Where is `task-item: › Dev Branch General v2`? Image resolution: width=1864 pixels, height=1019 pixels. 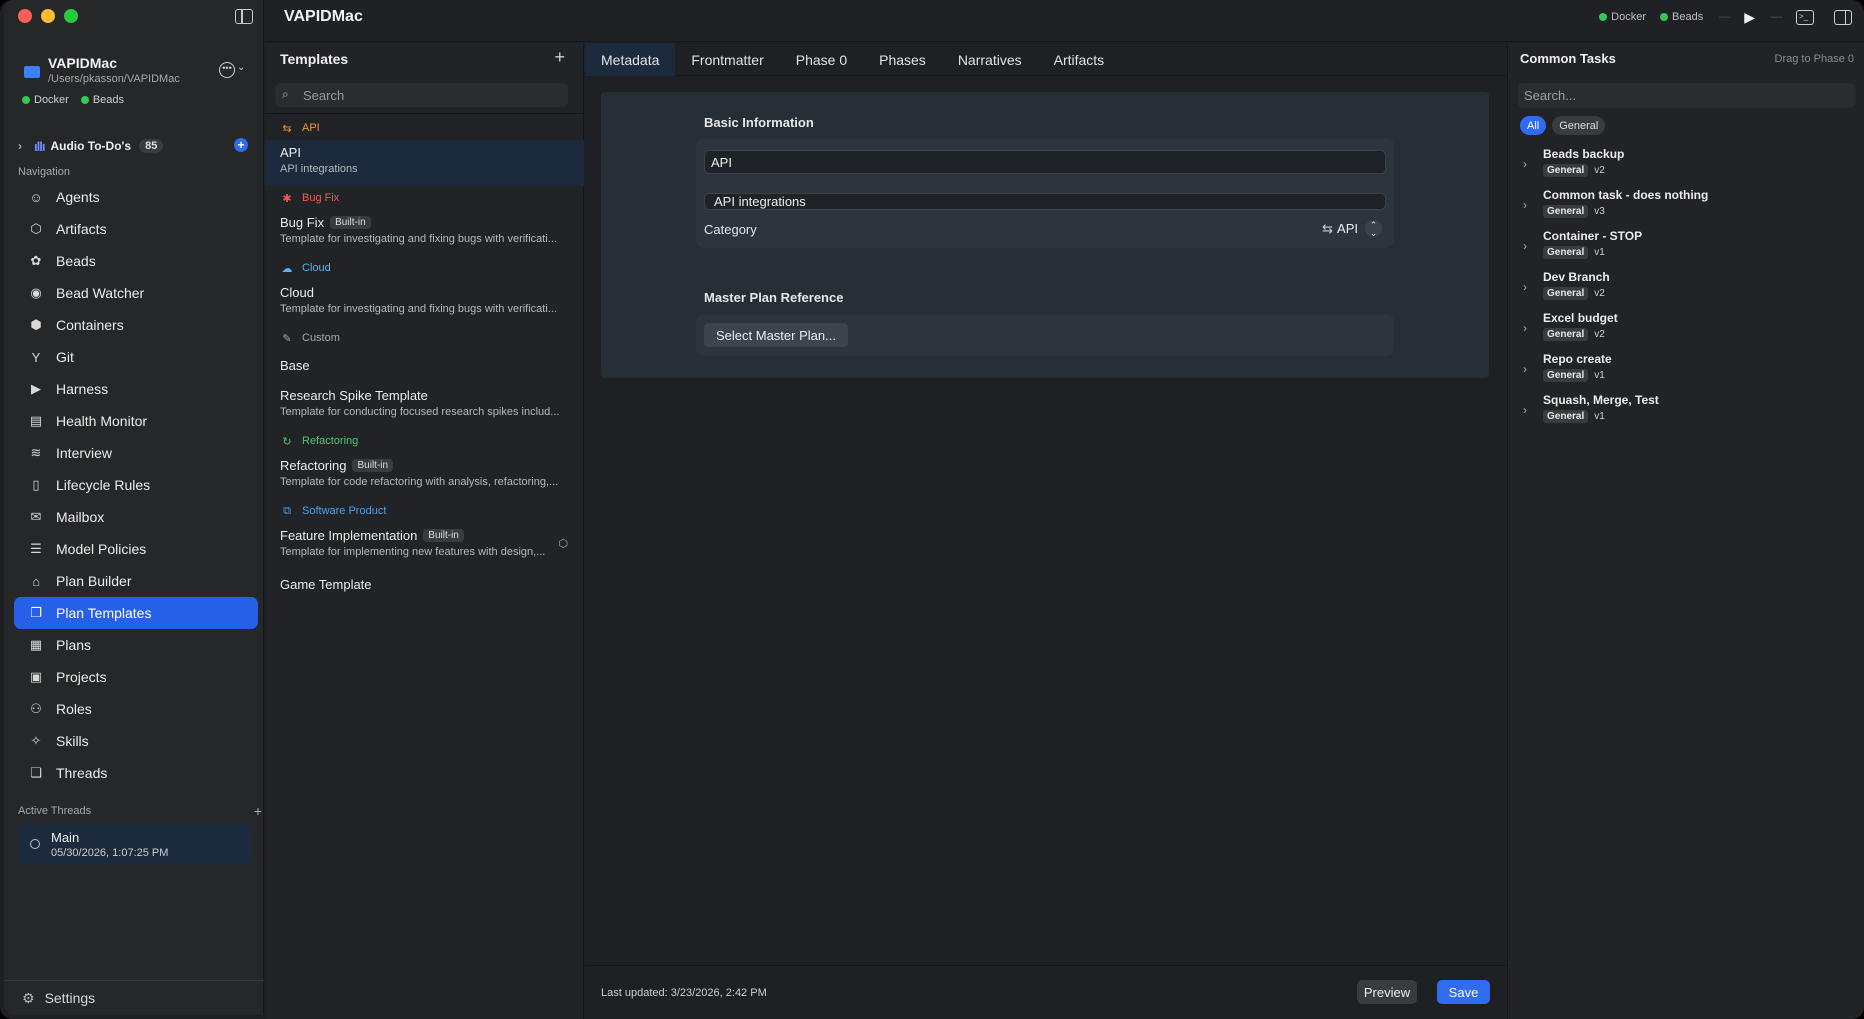 task-item: › Dev Branch General v2 is located at coordinates (1686, 290).